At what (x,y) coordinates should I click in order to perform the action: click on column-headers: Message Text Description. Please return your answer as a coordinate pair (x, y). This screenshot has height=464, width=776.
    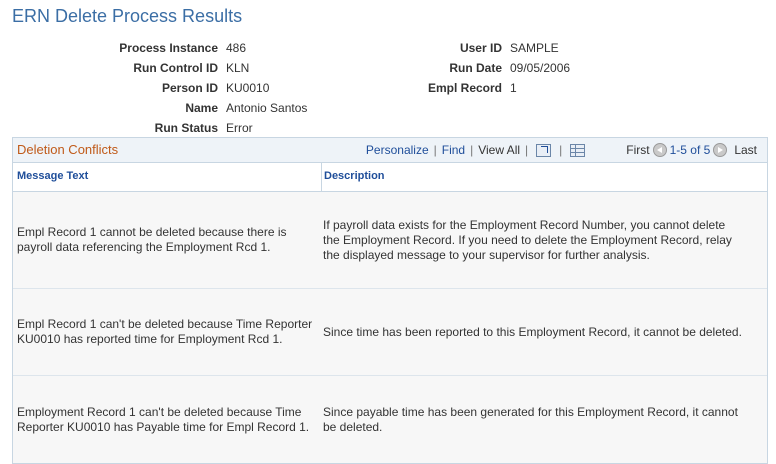
    Looking at the image, I should click on (390, 177).